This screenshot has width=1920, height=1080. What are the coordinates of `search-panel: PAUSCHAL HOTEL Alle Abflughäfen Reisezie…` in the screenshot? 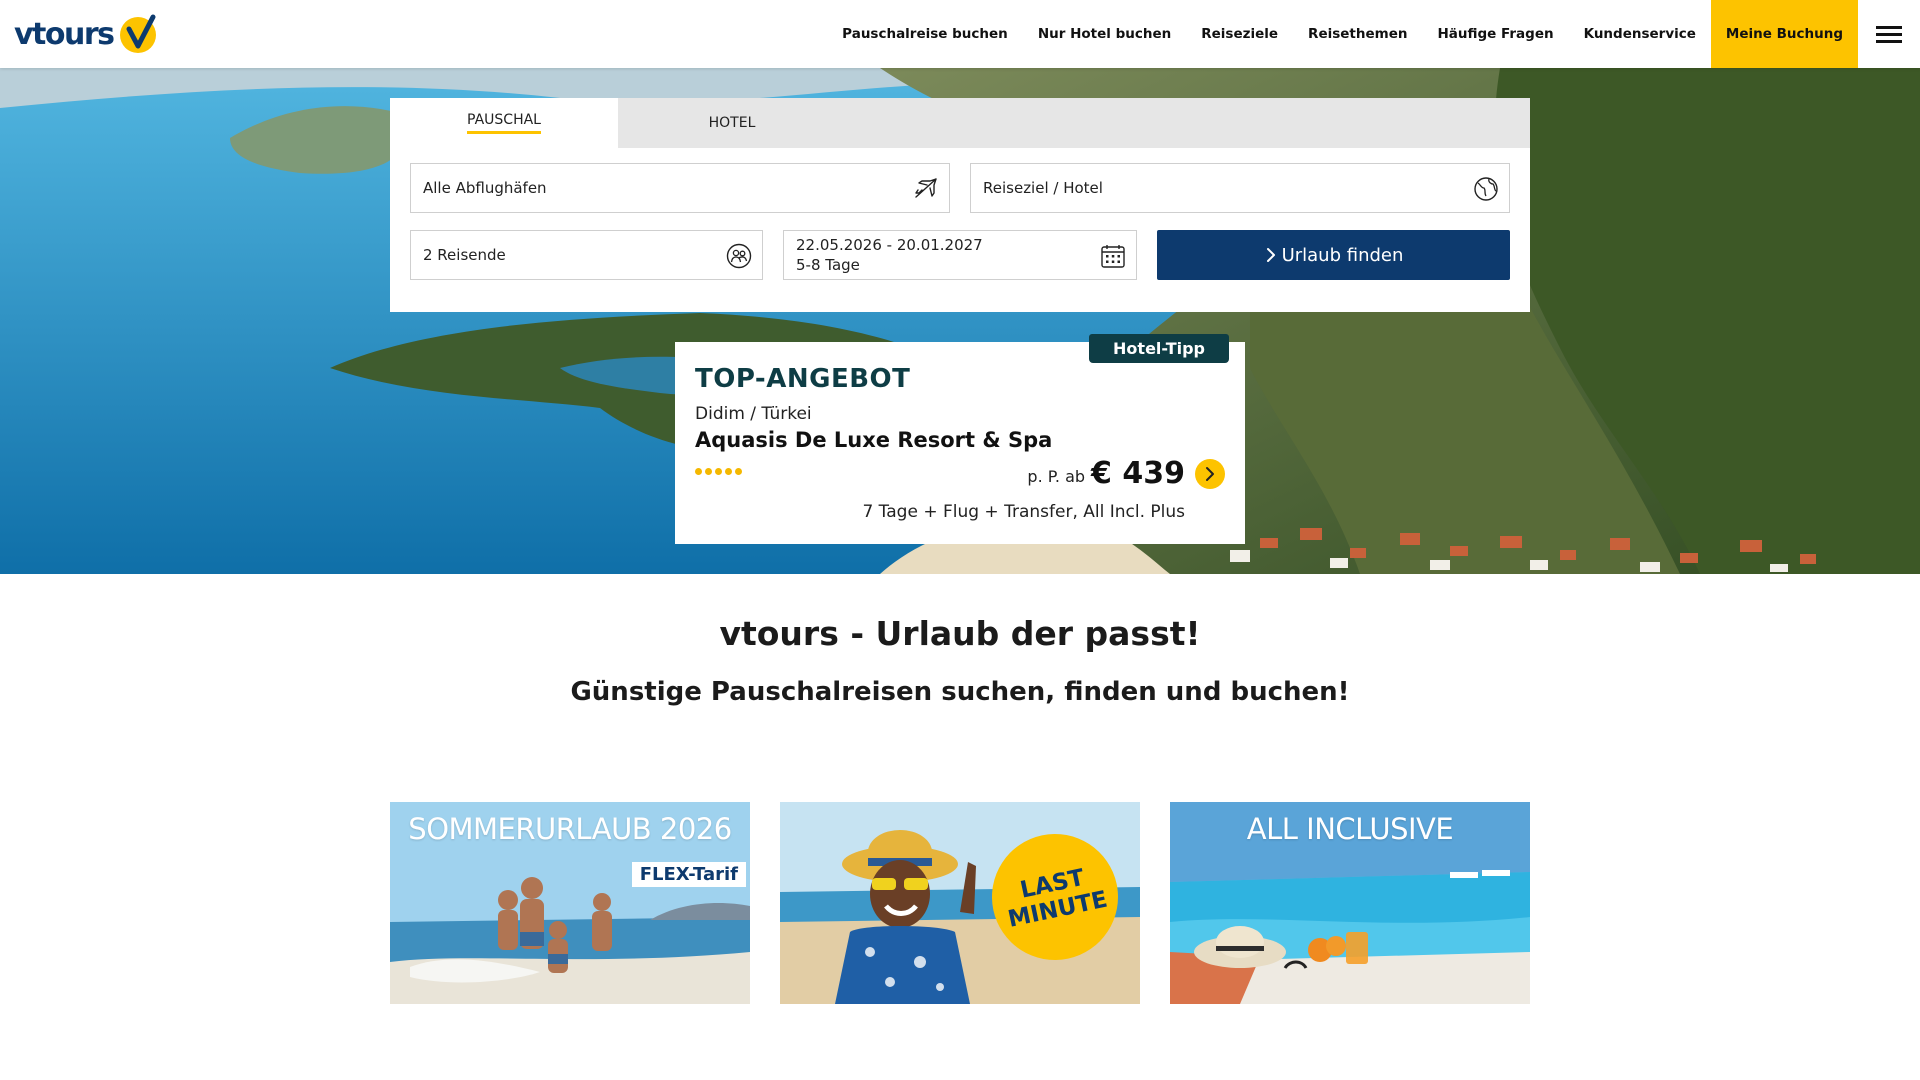 It's located at (960, 205).